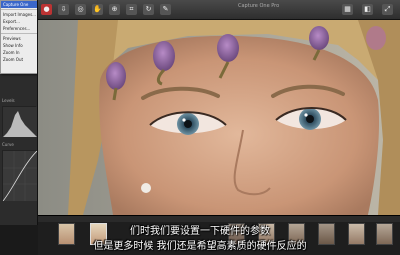  I want to click on curve-graph, so click(19, 176).